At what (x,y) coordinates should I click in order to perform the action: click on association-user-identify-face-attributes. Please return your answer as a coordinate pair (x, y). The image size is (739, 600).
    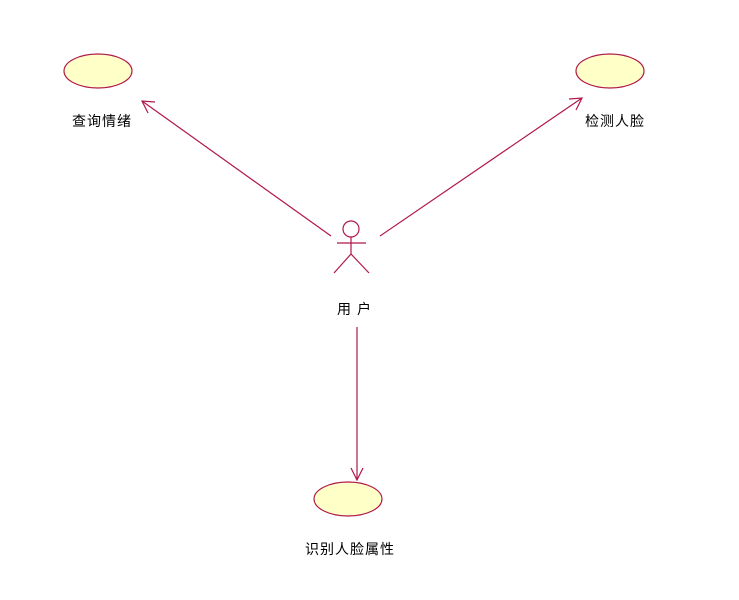
    Looking at the image, I should click on (357, 404).